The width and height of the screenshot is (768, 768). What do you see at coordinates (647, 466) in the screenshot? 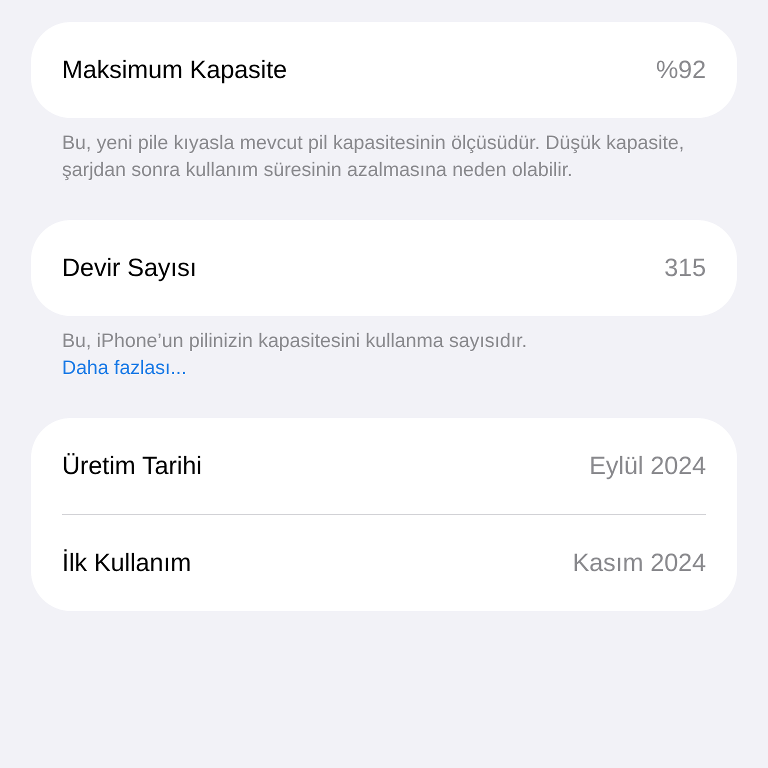
I see `row-value: Eylül 2024` at bounding box center [647, 466].